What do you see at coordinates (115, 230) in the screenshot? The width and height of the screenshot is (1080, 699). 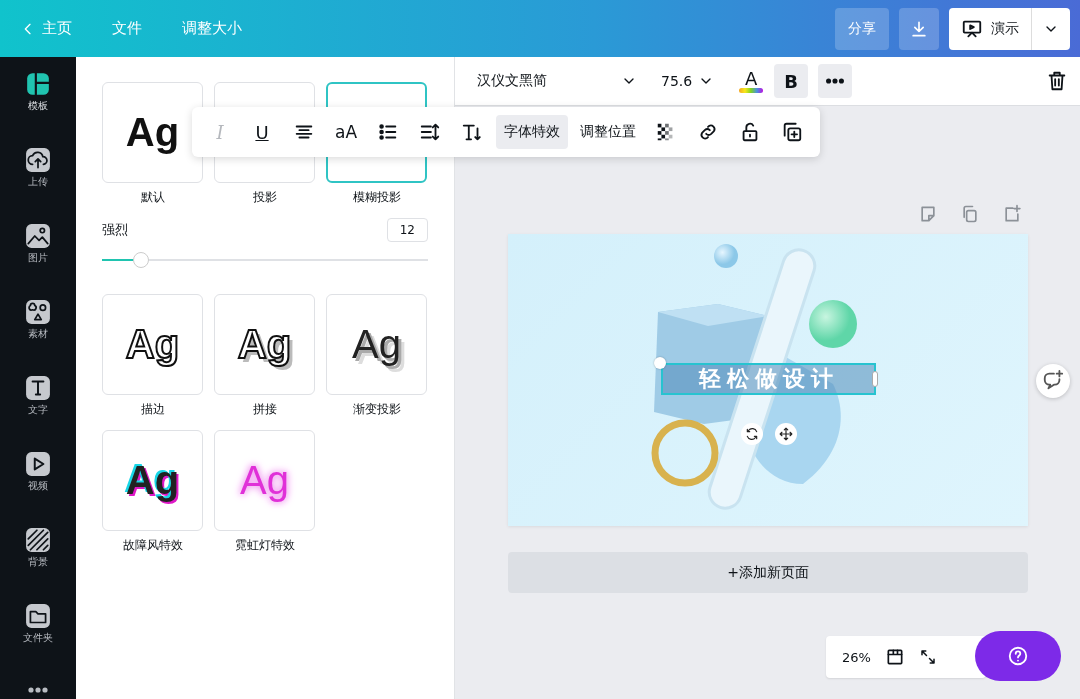 I see `slider-label: 强烈` at bounding box center [115, 230].